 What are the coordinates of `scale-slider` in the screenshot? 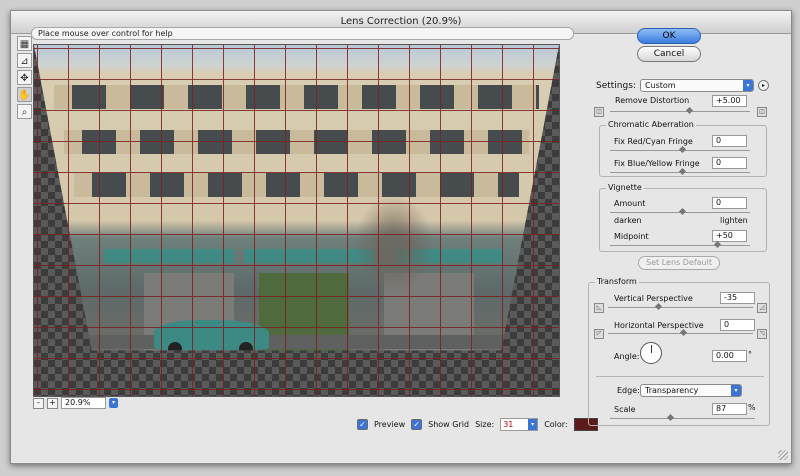 It's located at (682, 417).